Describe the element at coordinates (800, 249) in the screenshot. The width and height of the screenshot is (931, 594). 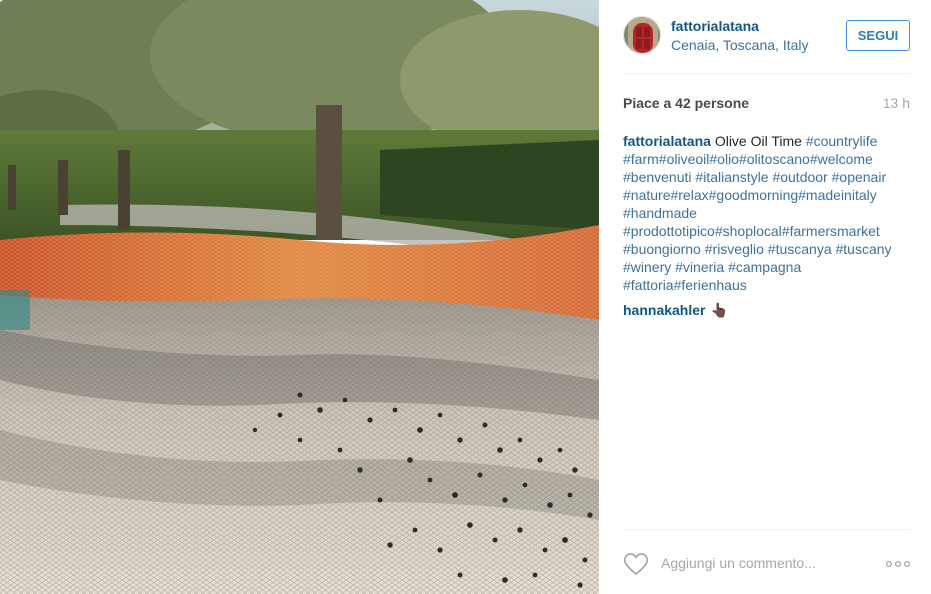
I see `hashtag-link: #tuscanya` at that location.